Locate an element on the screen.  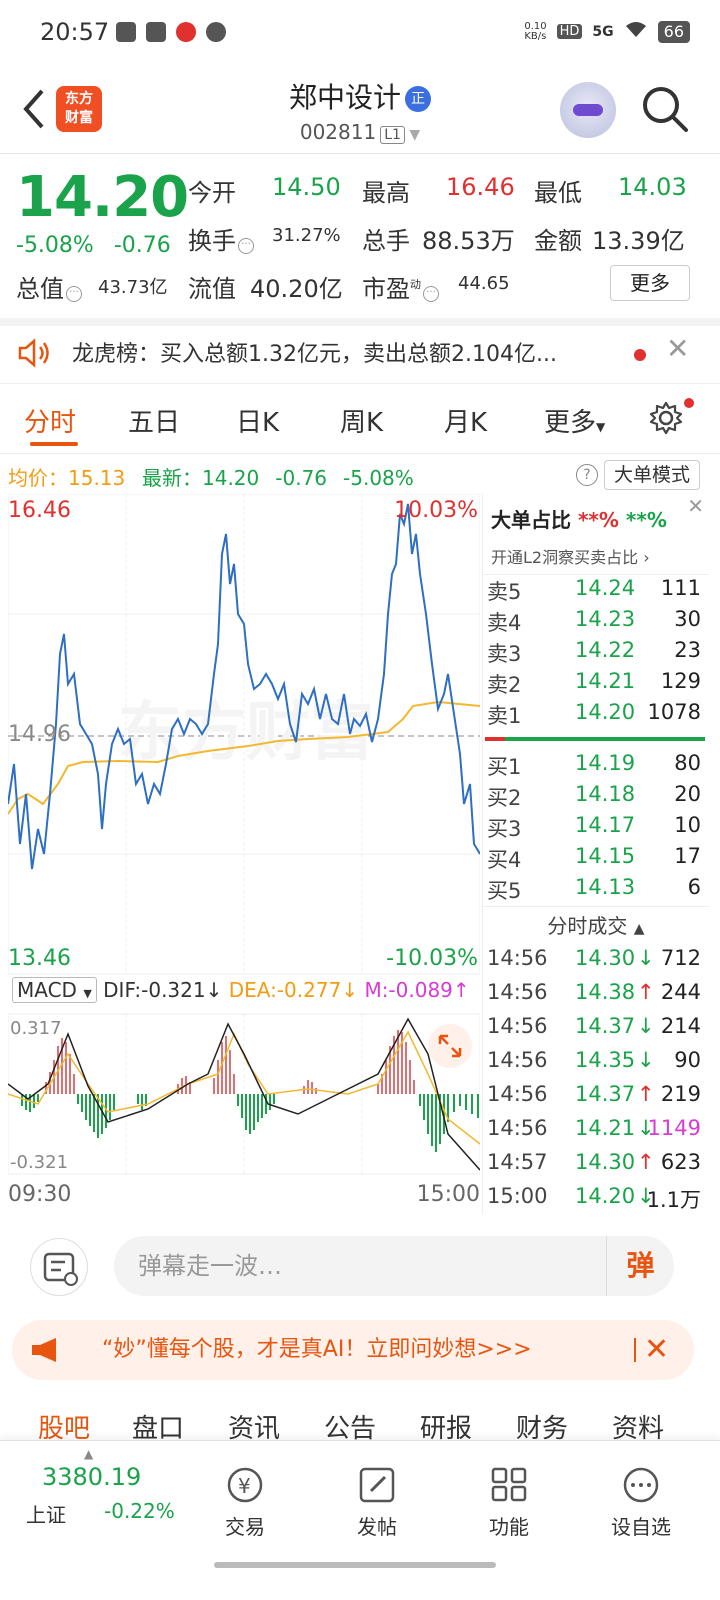
home-indicator is located at coordinates (355, 1565).